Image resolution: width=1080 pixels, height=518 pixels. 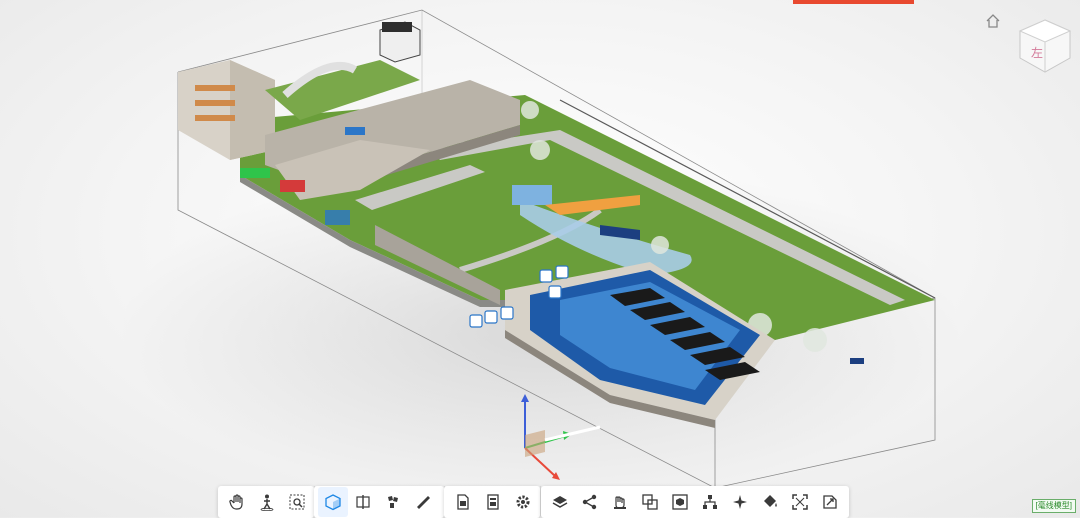 I want to click on properties-doc-icon, so click(x=463, y=502).